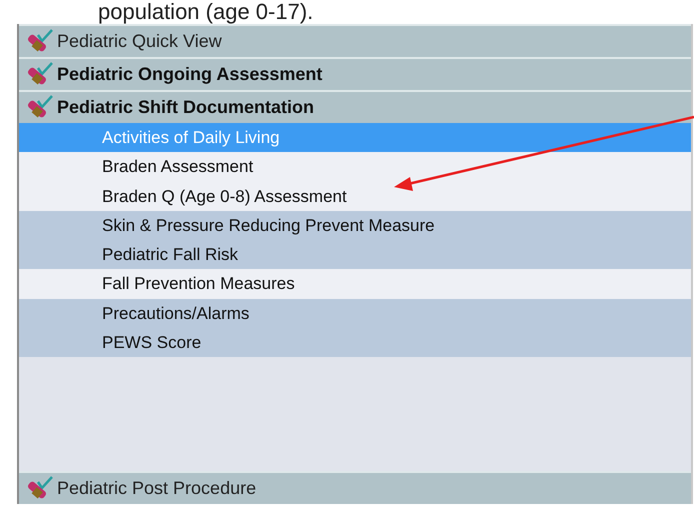  I want to click on list-item: Braden Q (Age 0-8) Assessment, so click(355, 196).